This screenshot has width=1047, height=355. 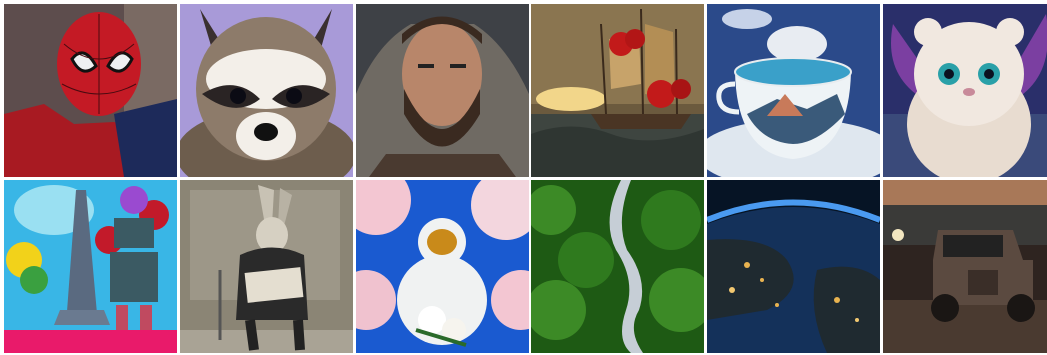 I want to click on image-forest-river, so click(x=618, y=266).